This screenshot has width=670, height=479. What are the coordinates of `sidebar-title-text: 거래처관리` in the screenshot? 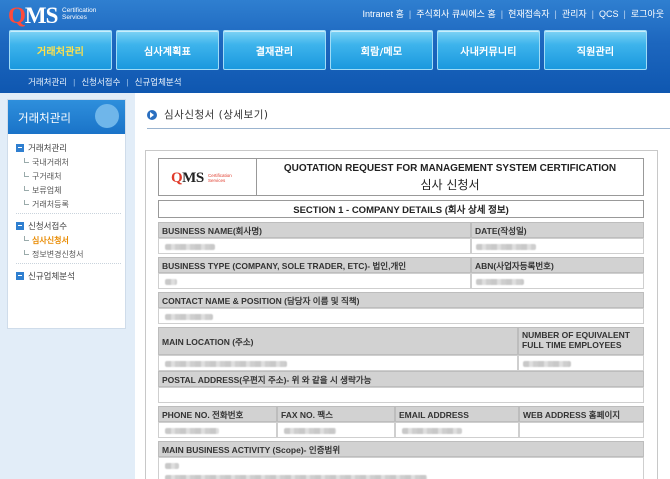 It's located at (44, 118).